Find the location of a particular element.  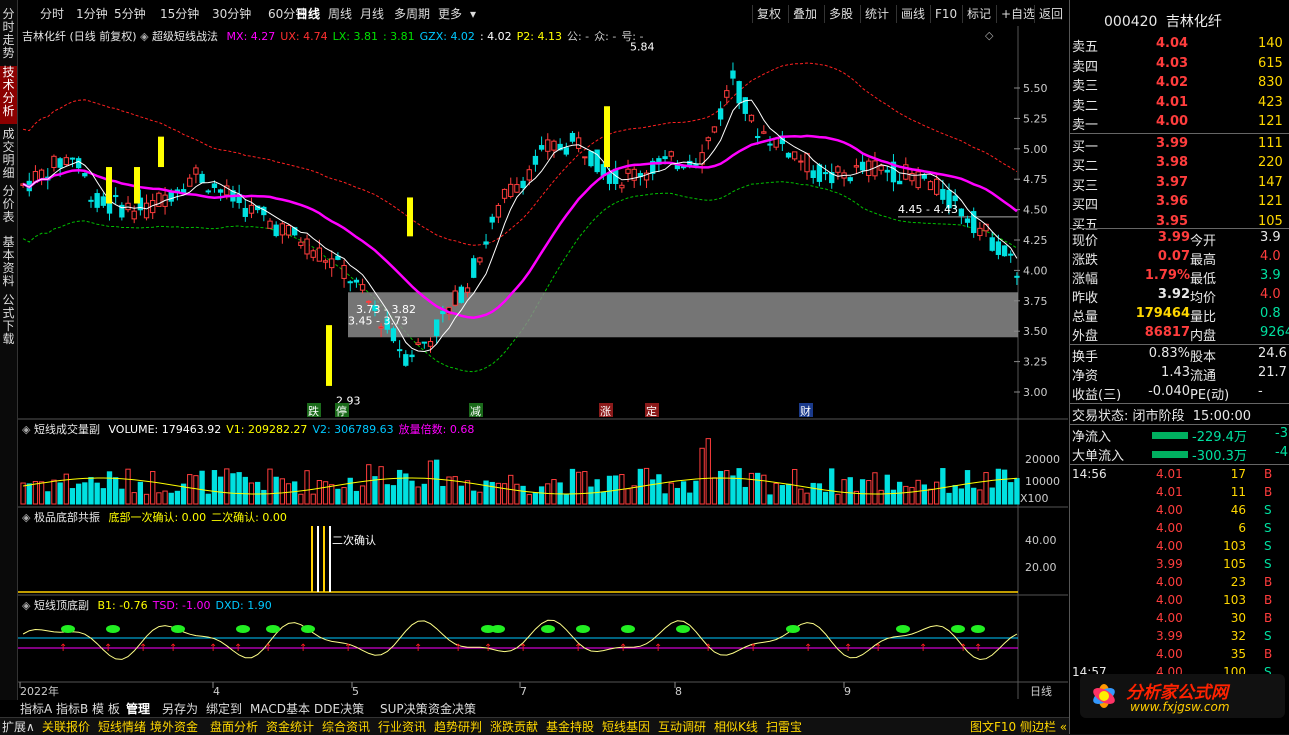

y-tick-label: 3.75 is located at coordinates (1035, 301).